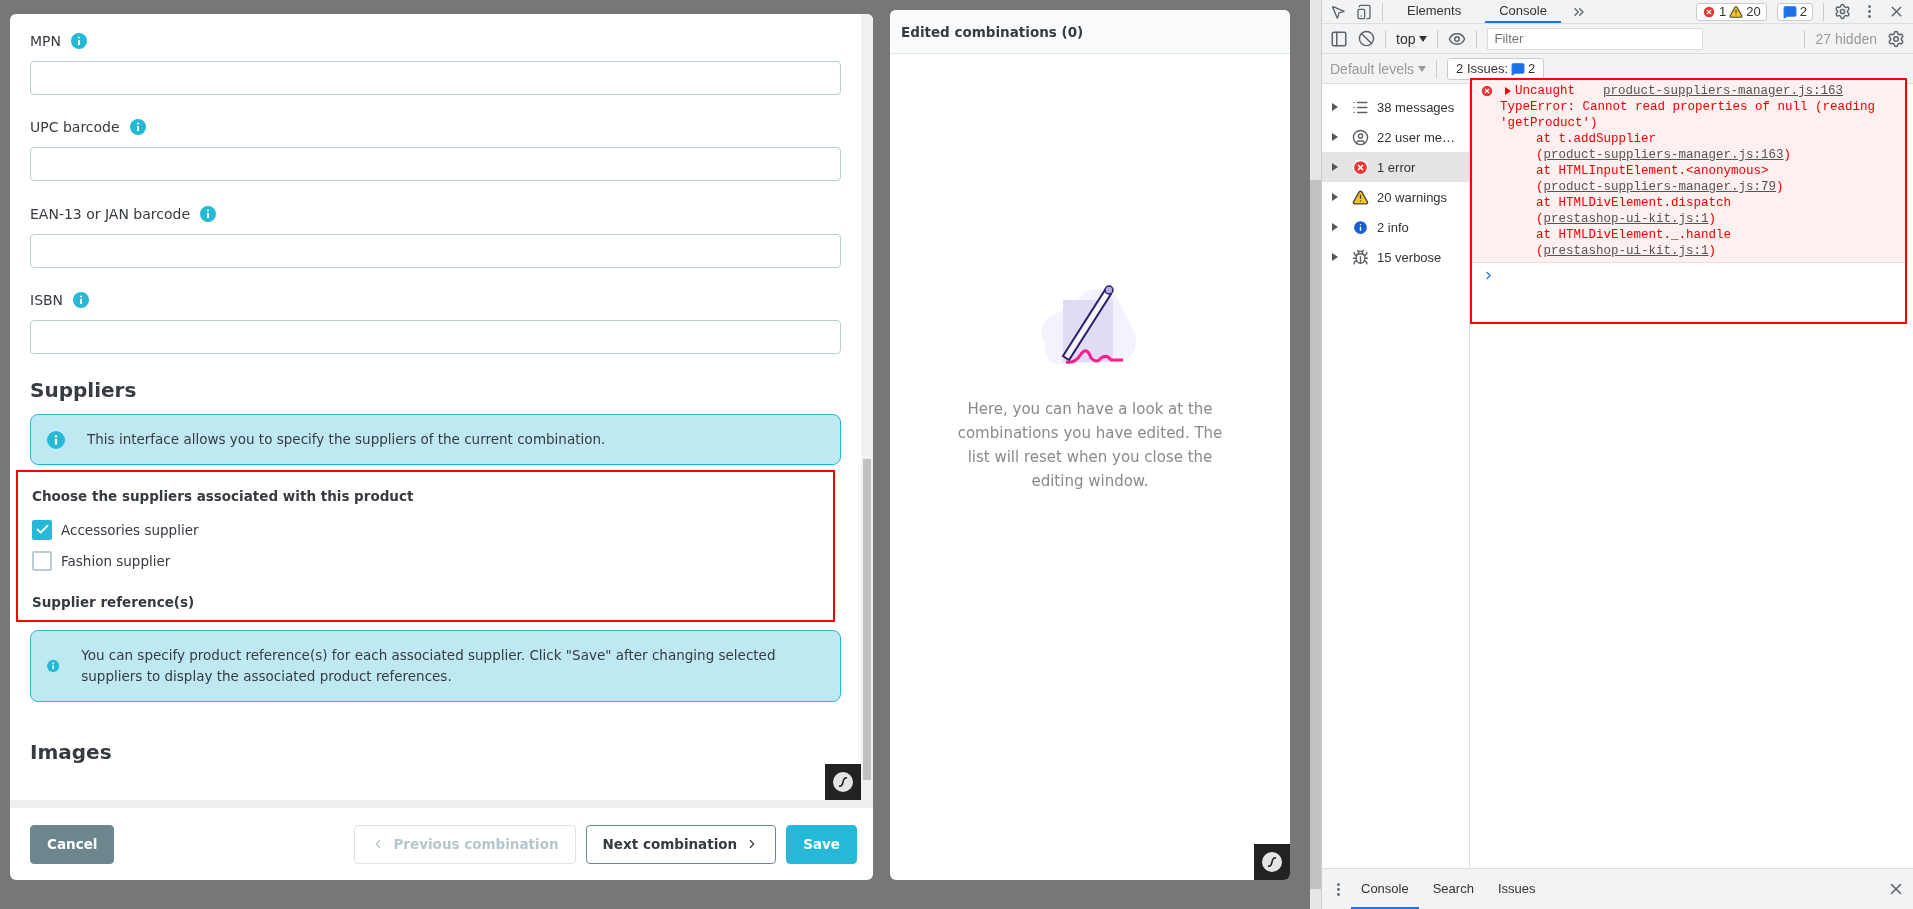 The width and height of the screenshot is (1913, 909). What do you see at coordinates (867, 407) in the screenshot?
I see `scrollbar` at bounding box center [867, 407].